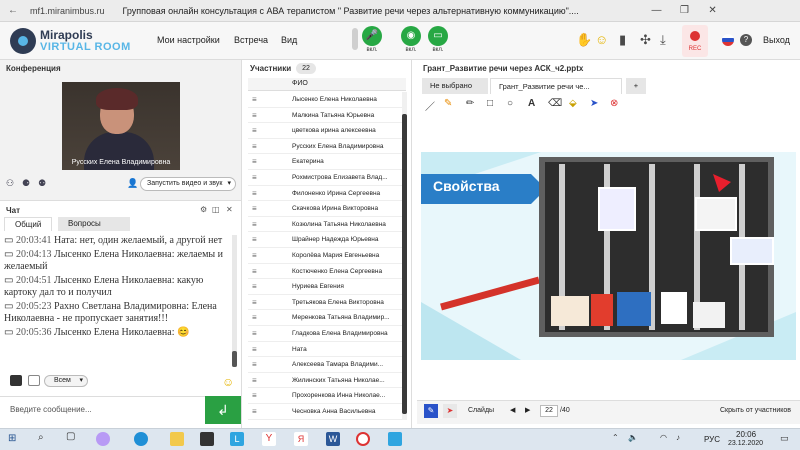 The image size is (800, 450). I want to click on yandex-icon: Y, so click(269, 439).